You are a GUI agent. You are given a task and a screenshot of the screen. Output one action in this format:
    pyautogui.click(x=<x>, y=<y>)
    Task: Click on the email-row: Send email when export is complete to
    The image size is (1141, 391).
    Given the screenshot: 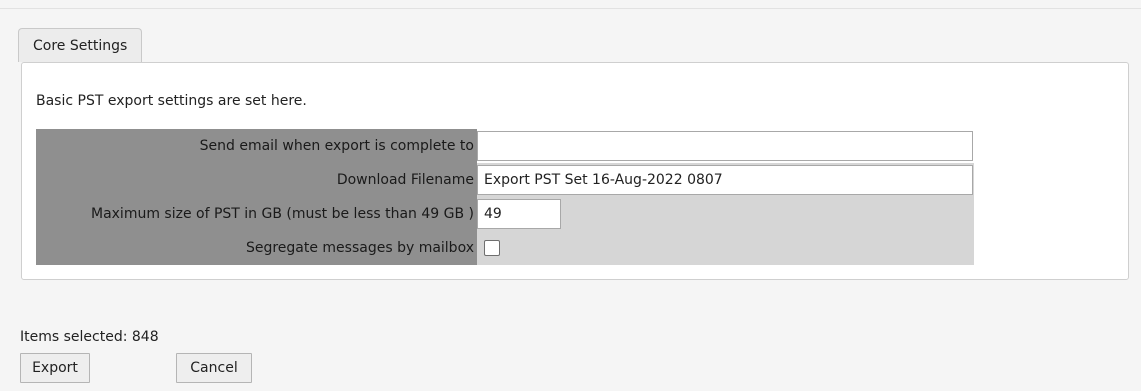 What is the action you would take?
    pyautogui.click(x=505, y=146)
    